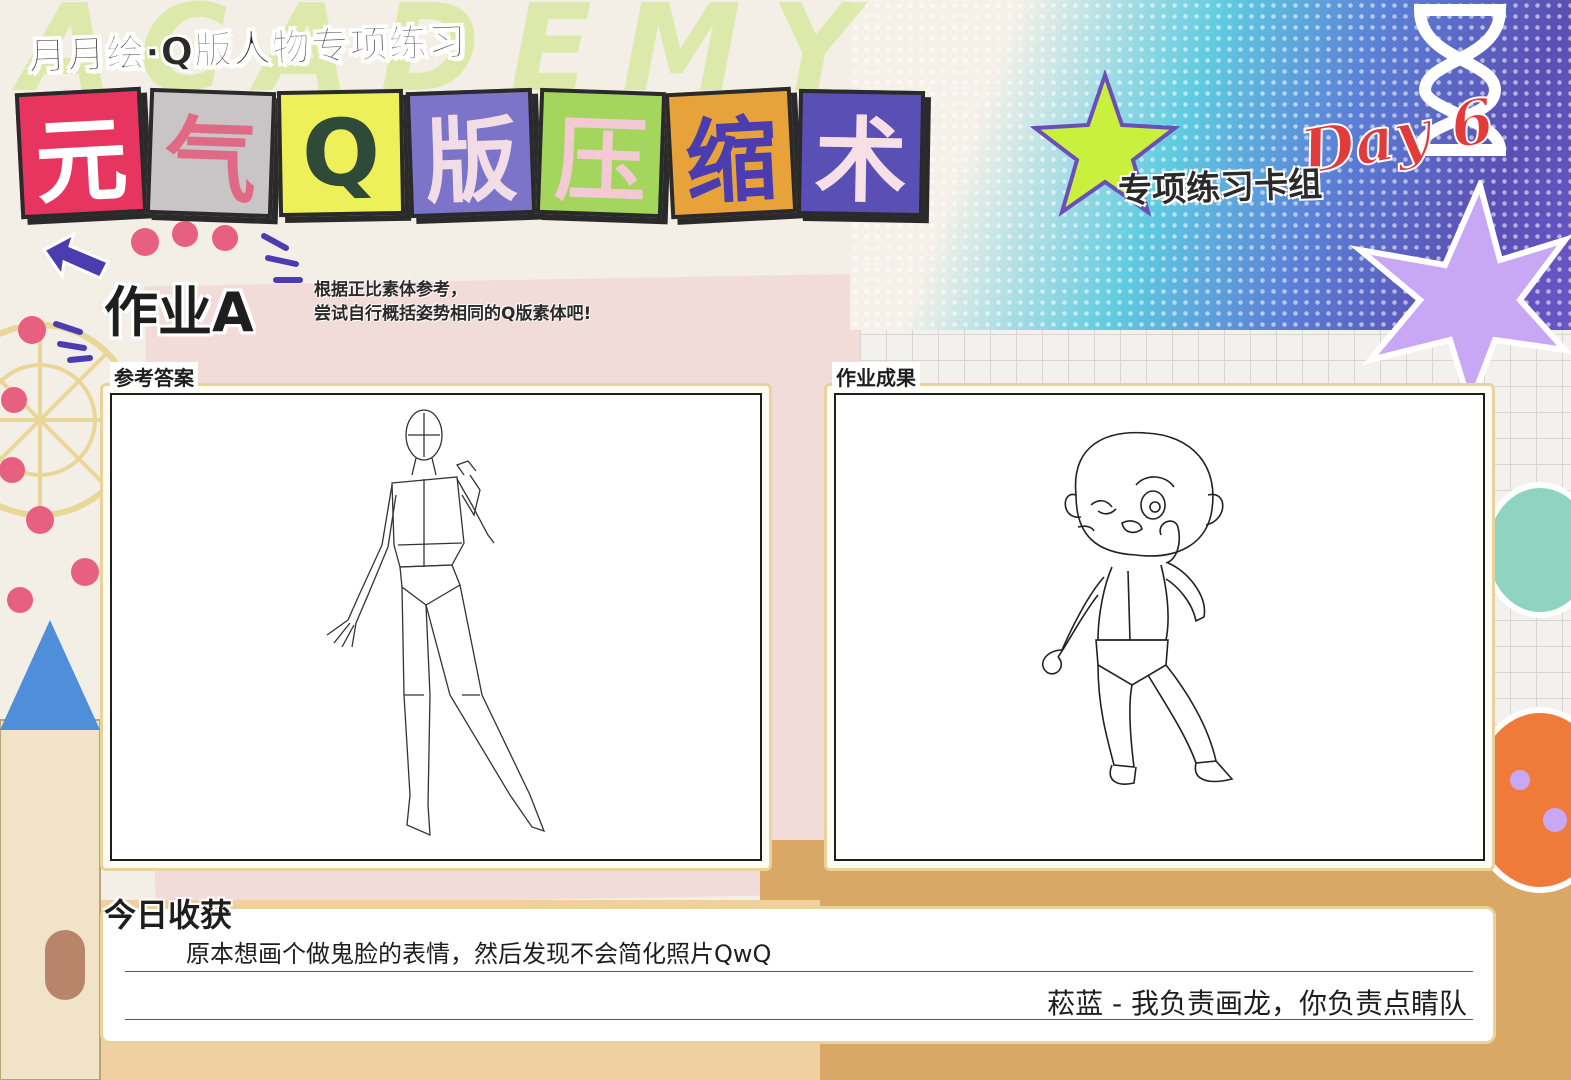  Describe the element at coordinates (154, 376) in the screenshot. I see `reference-label: 参考答案` at that location.